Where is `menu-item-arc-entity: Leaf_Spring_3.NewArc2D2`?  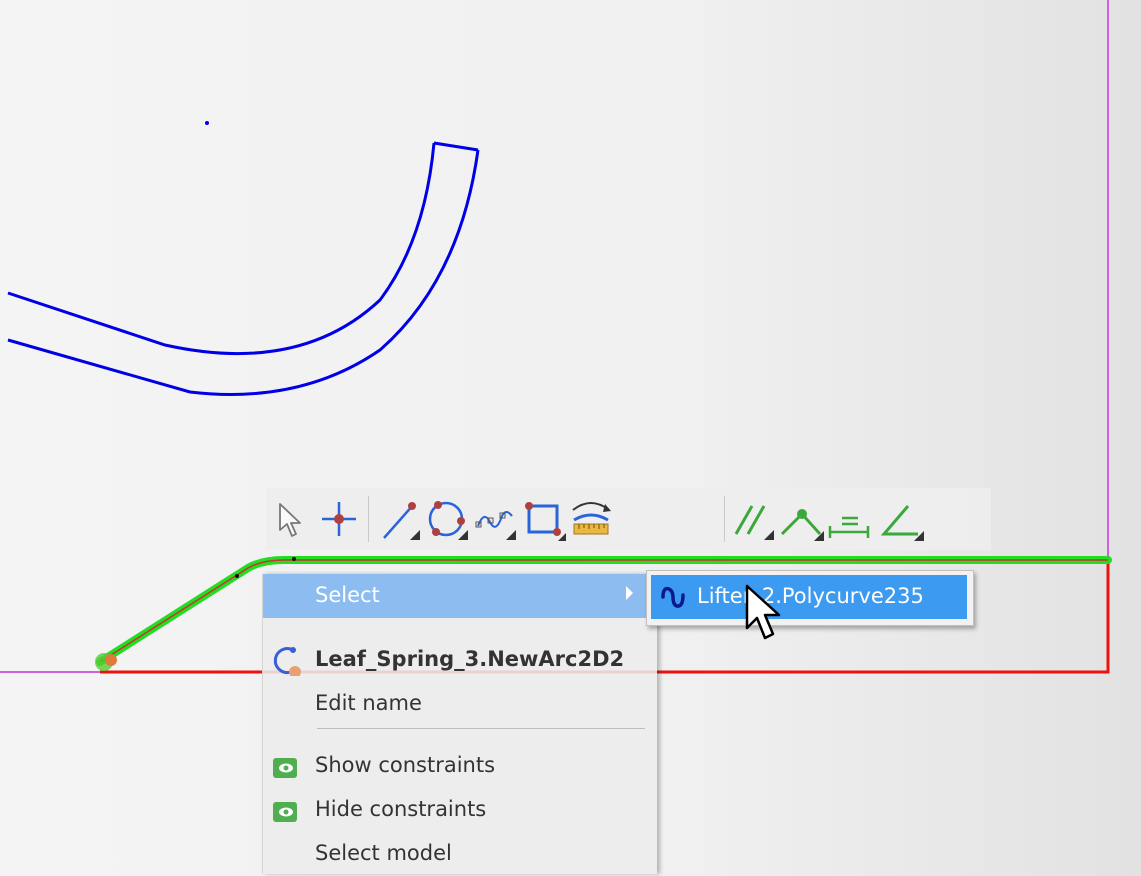
menu-item-arc-entity: Leaf_Spring_3.NewArc2D2 is located at coordinates (459, 660).